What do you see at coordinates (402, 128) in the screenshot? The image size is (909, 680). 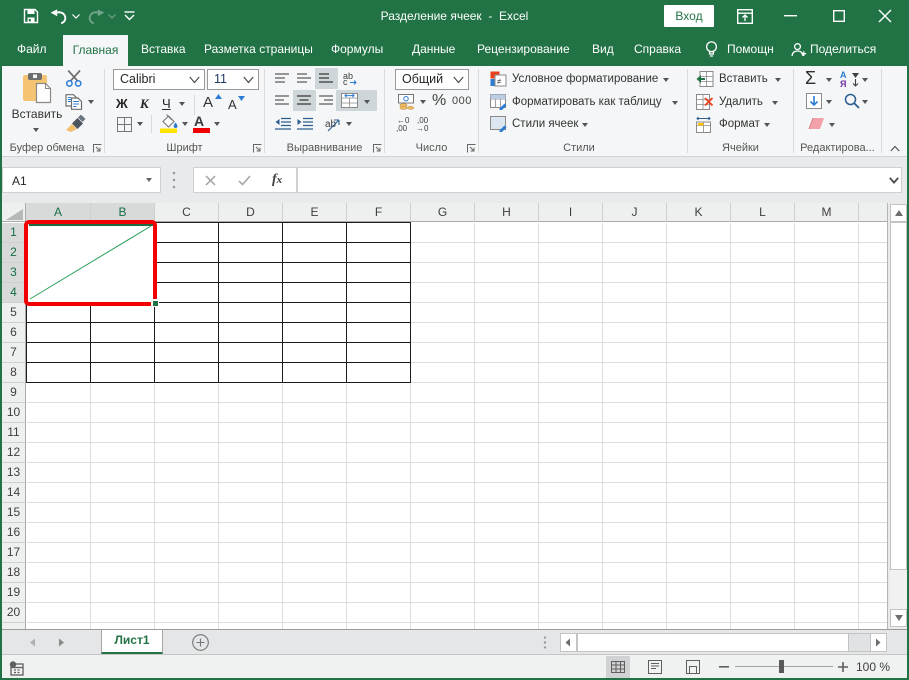 I see `svg-text: ,00` at bounding box center [402, 128].